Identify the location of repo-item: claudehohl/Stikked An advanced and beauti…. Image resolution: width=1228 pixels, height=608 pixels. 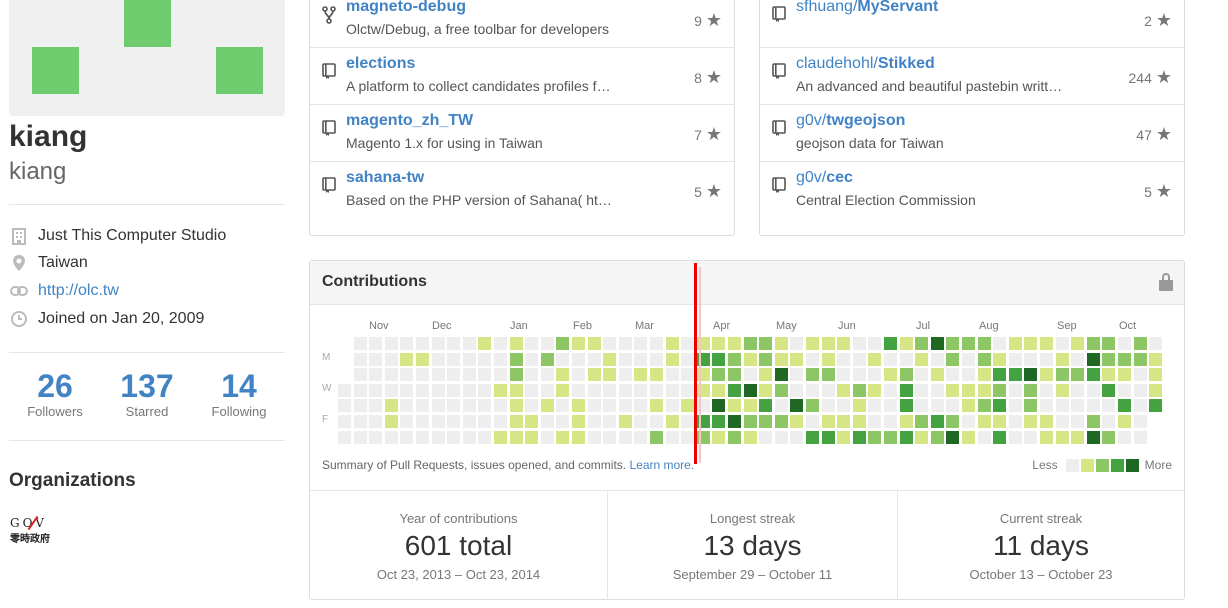
(972, 76).